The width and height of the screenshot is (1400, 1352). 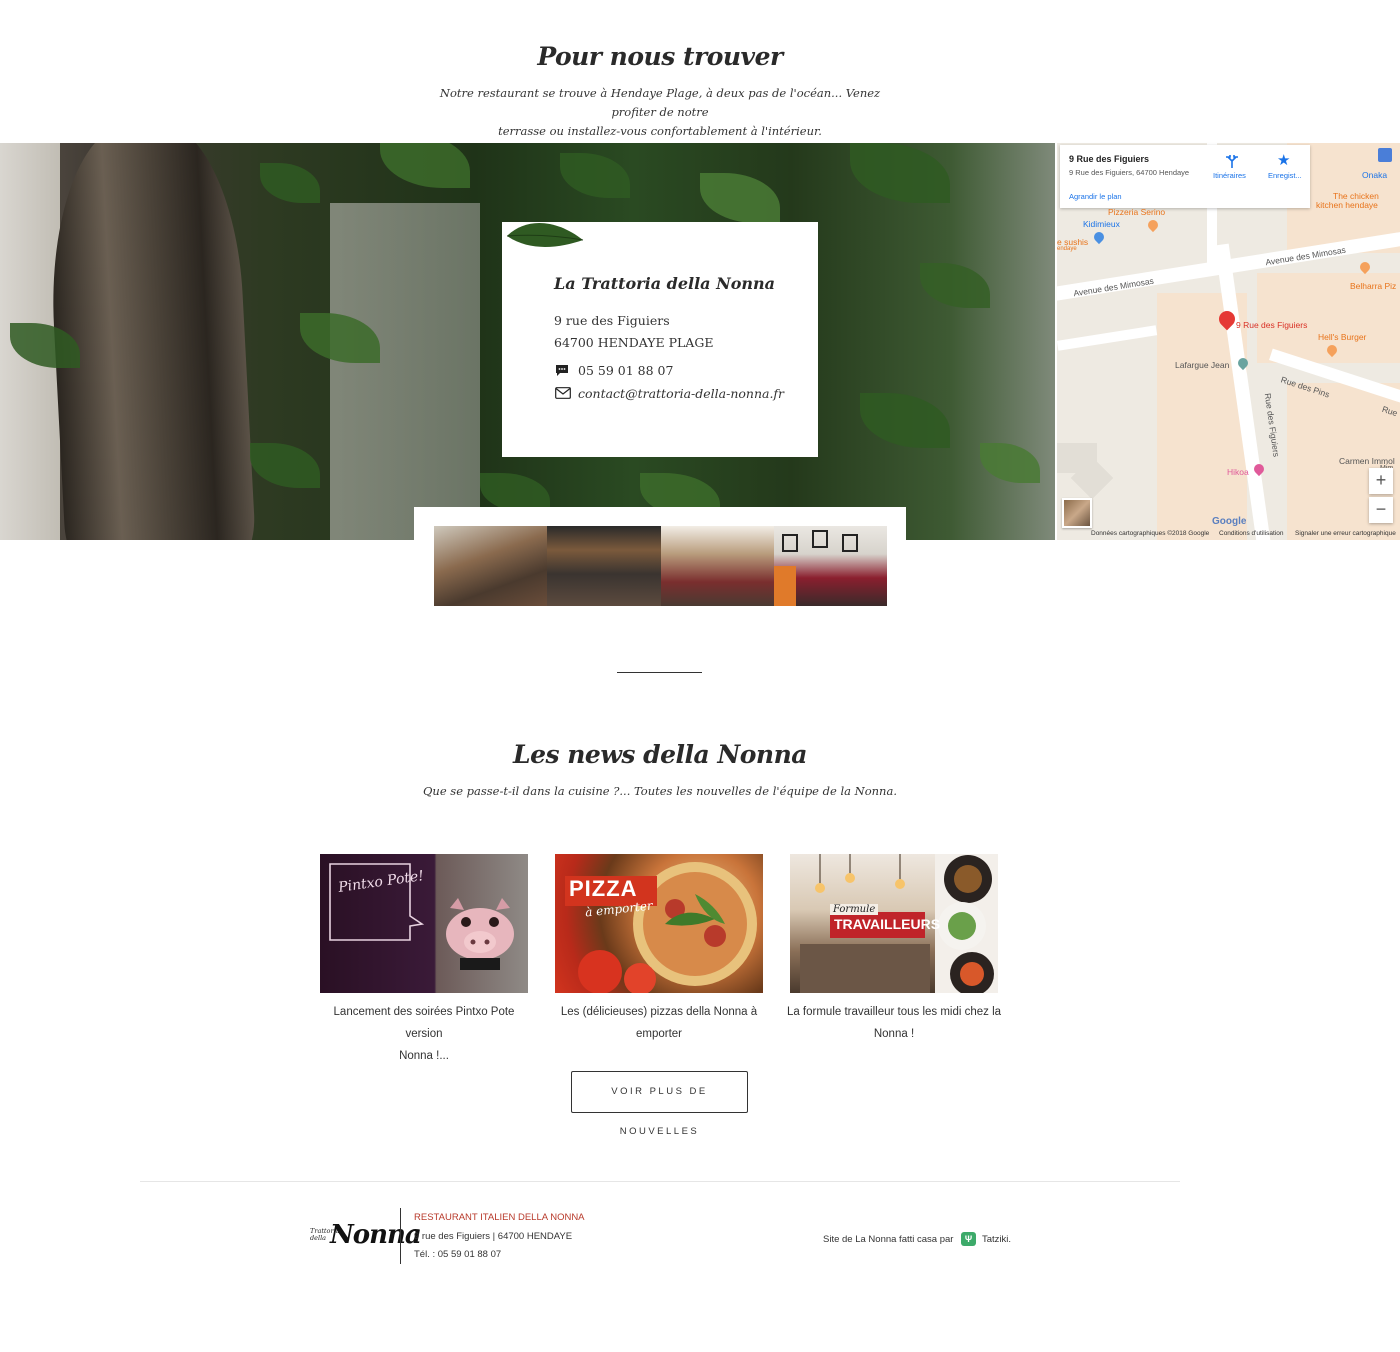 What do you see at coordinates (854, 909) in the screenshot?
I see `news-image-caption: Formule` at bounding box center [854, 909].